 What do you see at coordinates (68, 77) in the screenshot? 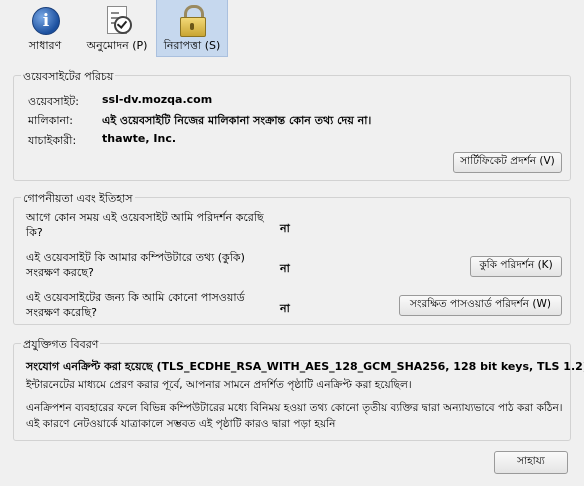
I see `website-identity-title: ওয়েবসাইটের পরিচয়` at bounding box center [68, 77].